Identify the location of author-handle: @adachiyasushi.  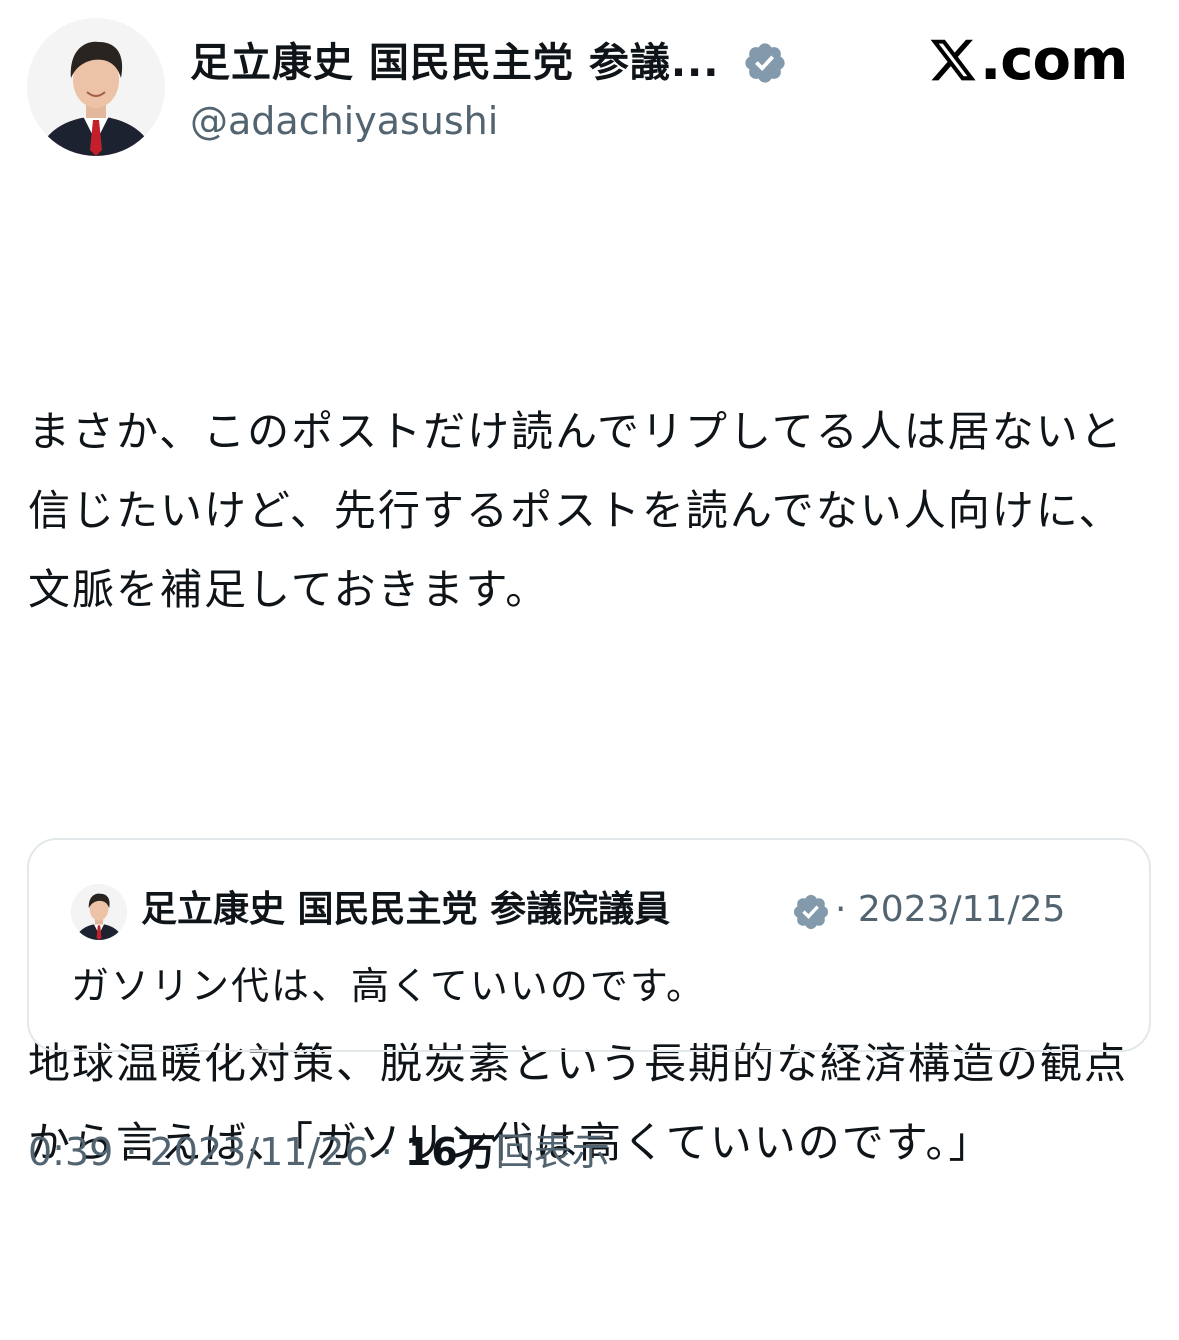
(344, 121).